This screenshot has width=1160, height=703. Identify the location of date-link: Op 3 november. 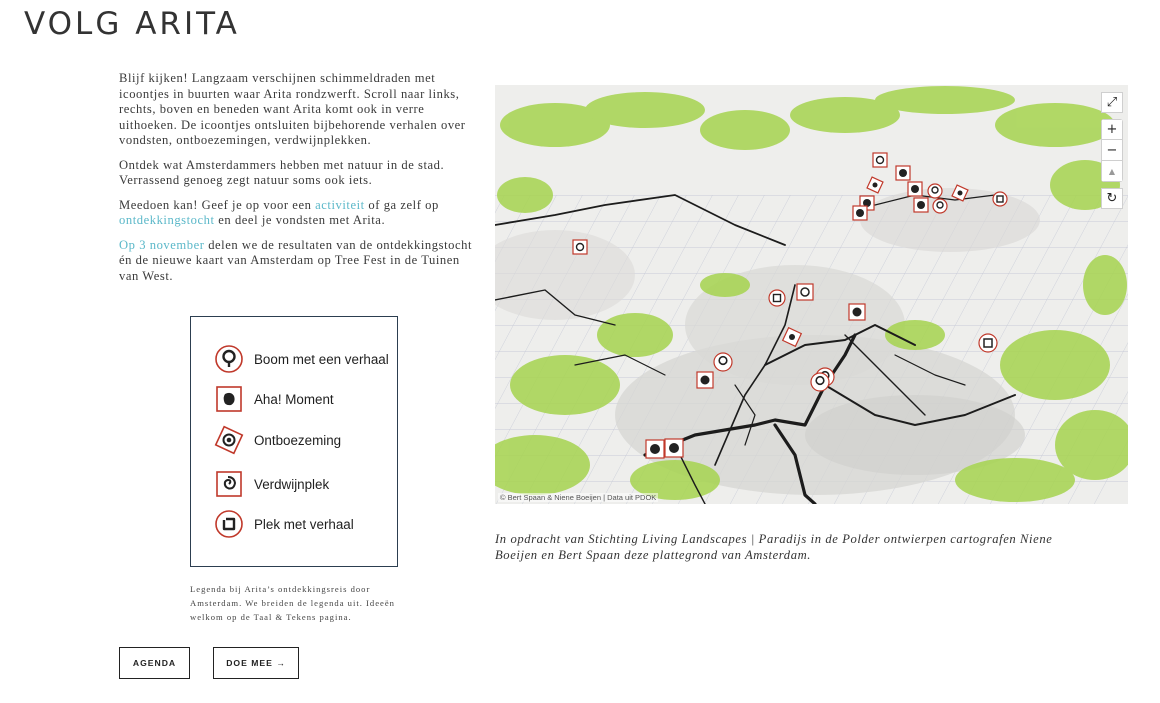
(162, 245).